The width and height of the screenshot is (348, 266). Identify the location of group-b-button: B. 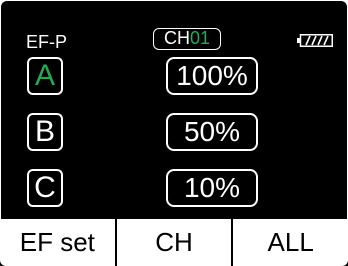
(45, 132).